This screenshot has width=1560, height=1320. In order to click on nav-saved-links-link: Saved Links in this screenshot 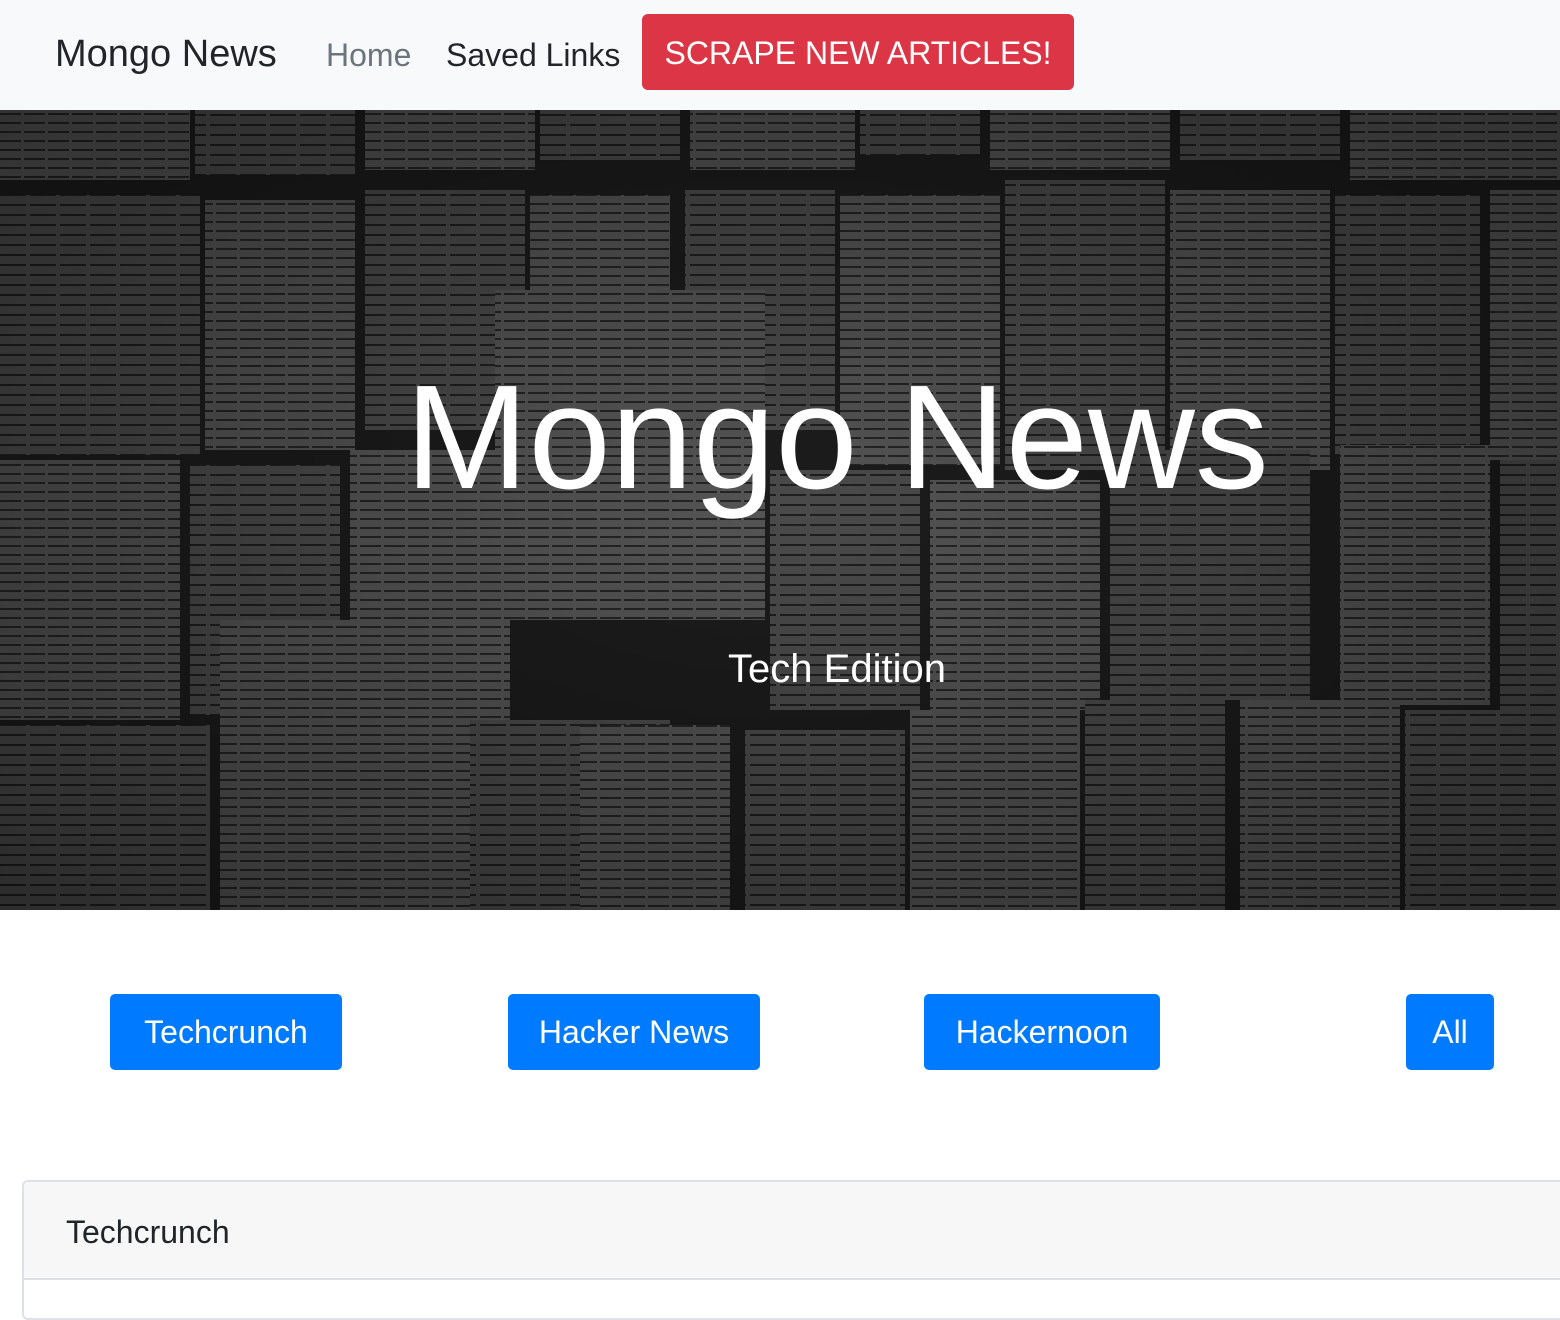, I will do `click(533, 55)`.